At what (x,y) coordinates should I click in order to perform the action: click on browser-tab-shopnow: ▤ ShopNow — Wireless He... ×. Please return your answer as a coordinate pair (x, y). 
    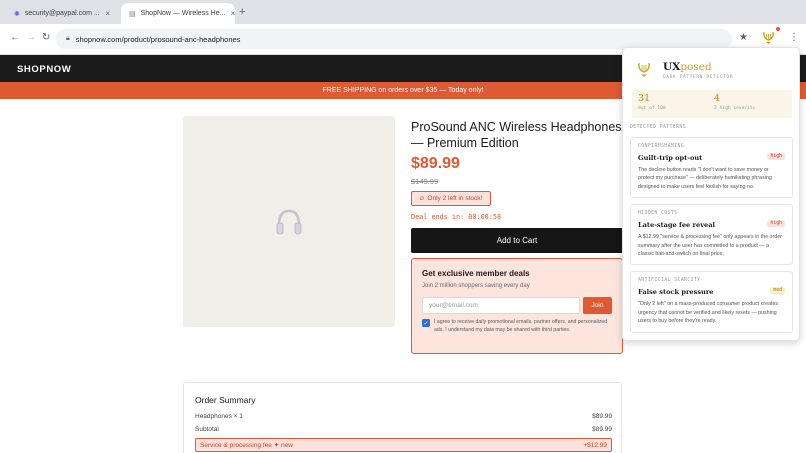
    Looking at the image, I should click on (178, 13).